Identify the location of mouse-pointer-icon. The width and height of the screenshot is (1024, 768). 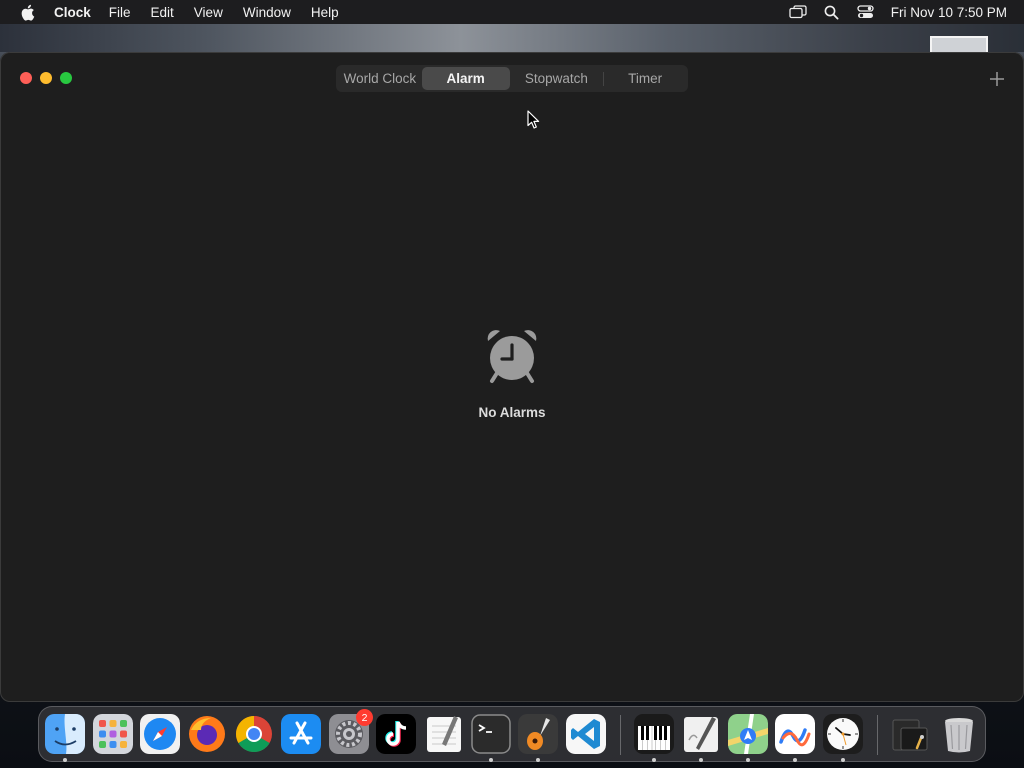
(533, 122).